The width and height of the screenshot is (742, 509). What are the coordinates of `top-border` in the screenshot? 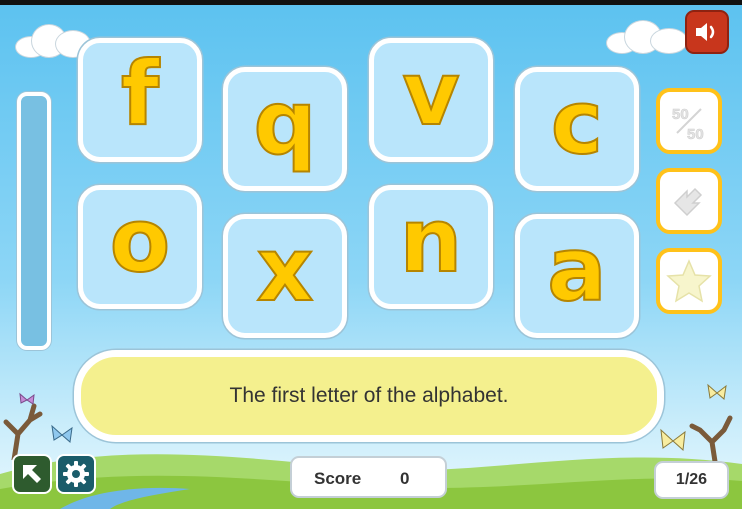 It's located at (371, 2).